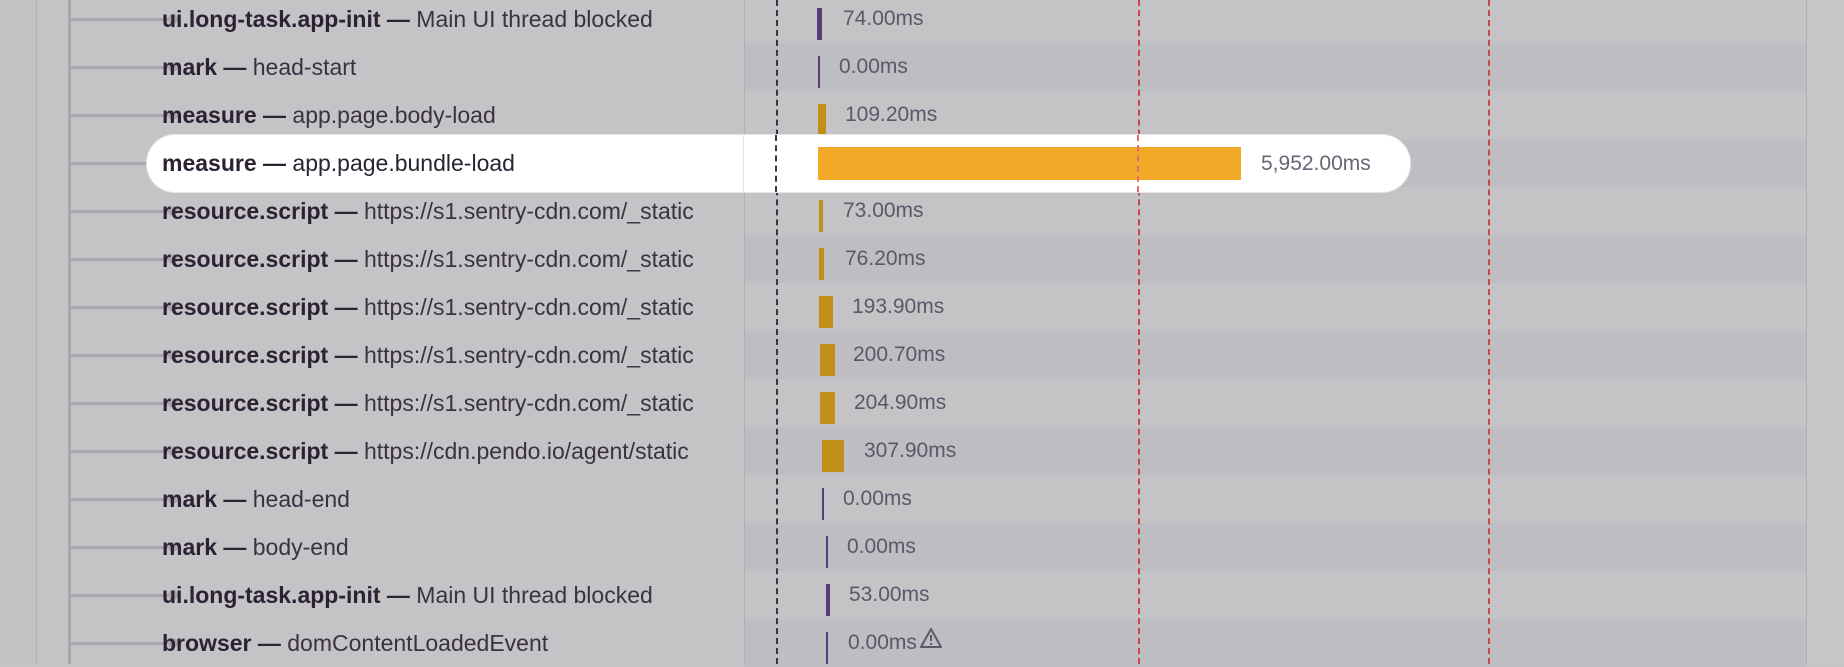 This screenshot has width=1844, height=667. What do you see at coordinates (1825, 332) in the screenshot?
I see `right-gutter` at bounding box center [1825, 332].